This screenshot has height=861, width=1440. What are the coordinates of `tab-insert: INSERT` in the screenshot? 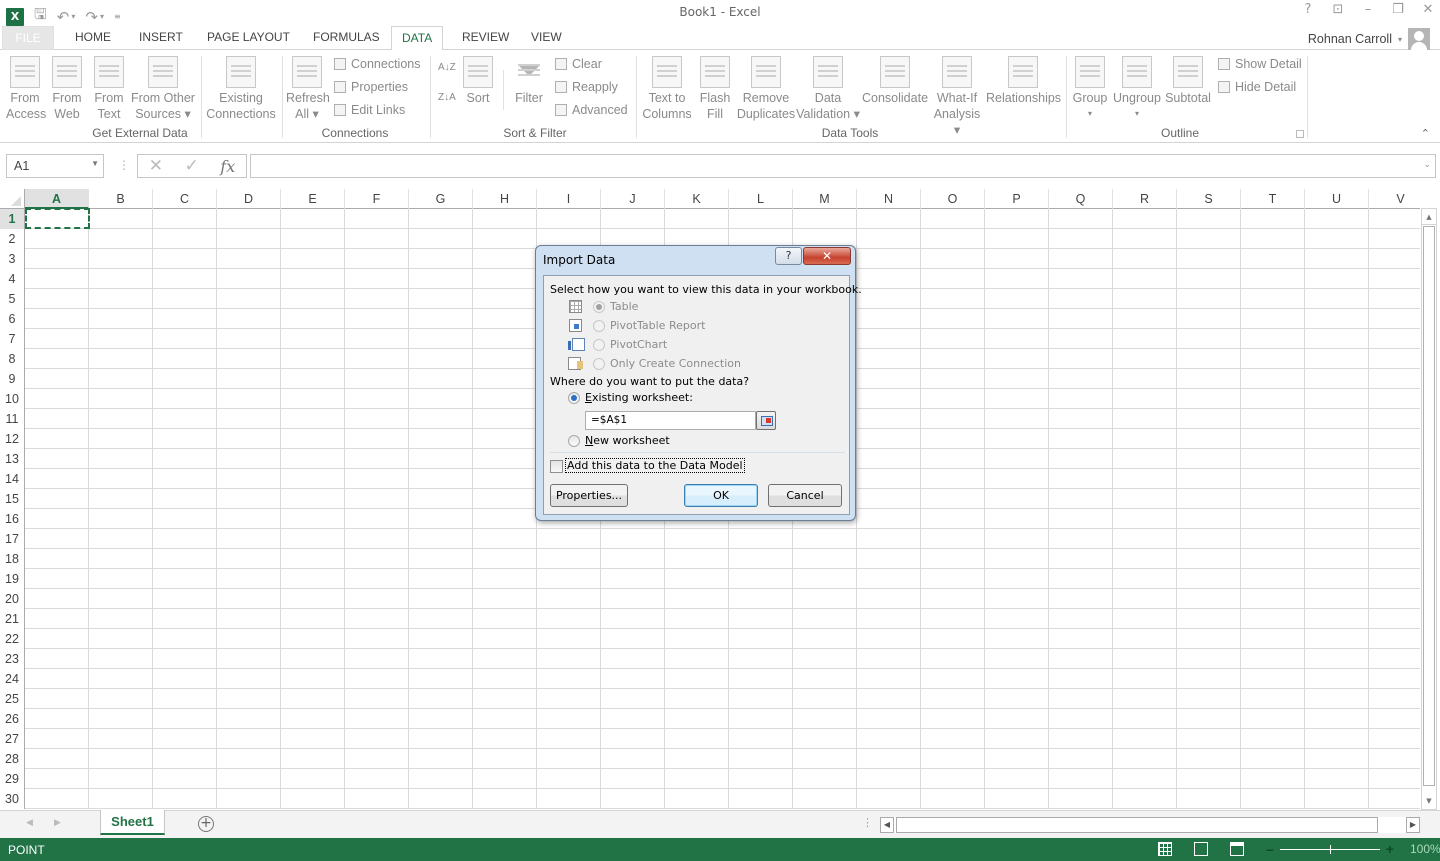 It's located at (161, 38).